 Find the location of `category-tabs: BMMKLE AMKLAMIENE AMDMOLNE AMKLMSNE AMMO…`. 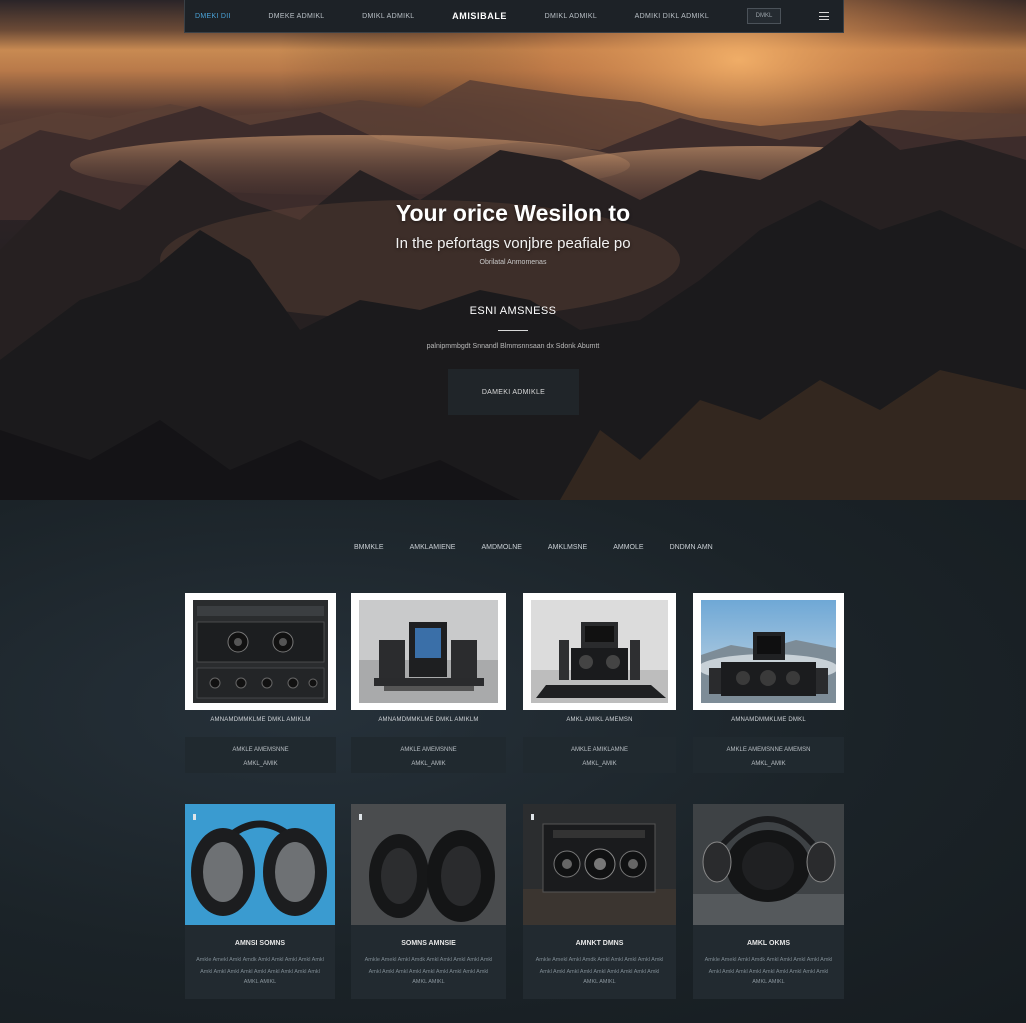

category-tabs: BMMKLE AMKLAMIENE AMDMOLNE AMKLMSNE AMMO… is located at coordinates (546, 547).